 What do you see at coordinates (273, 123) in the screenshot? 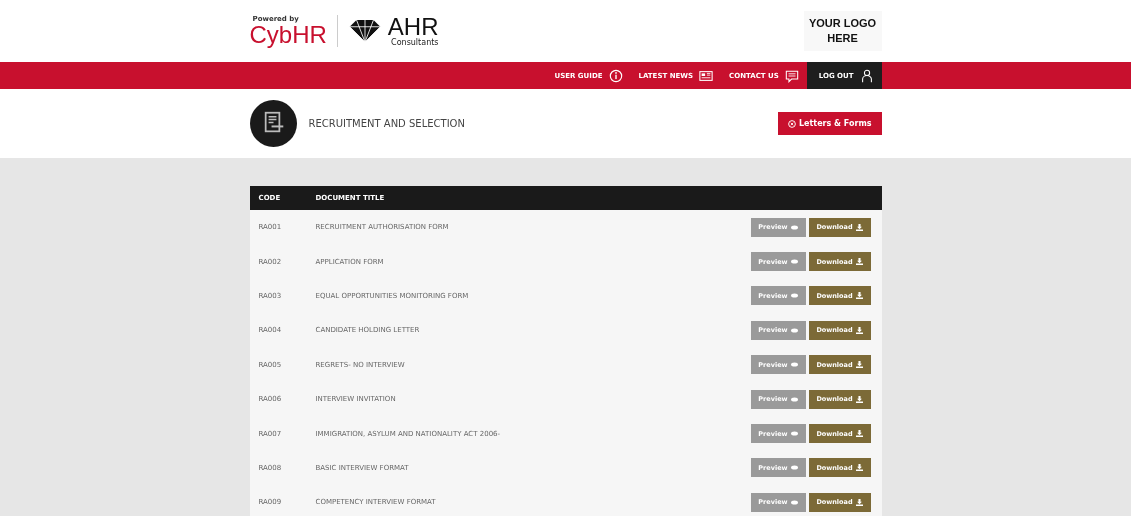
I see `document-icon` at bounding box center [273, 123].